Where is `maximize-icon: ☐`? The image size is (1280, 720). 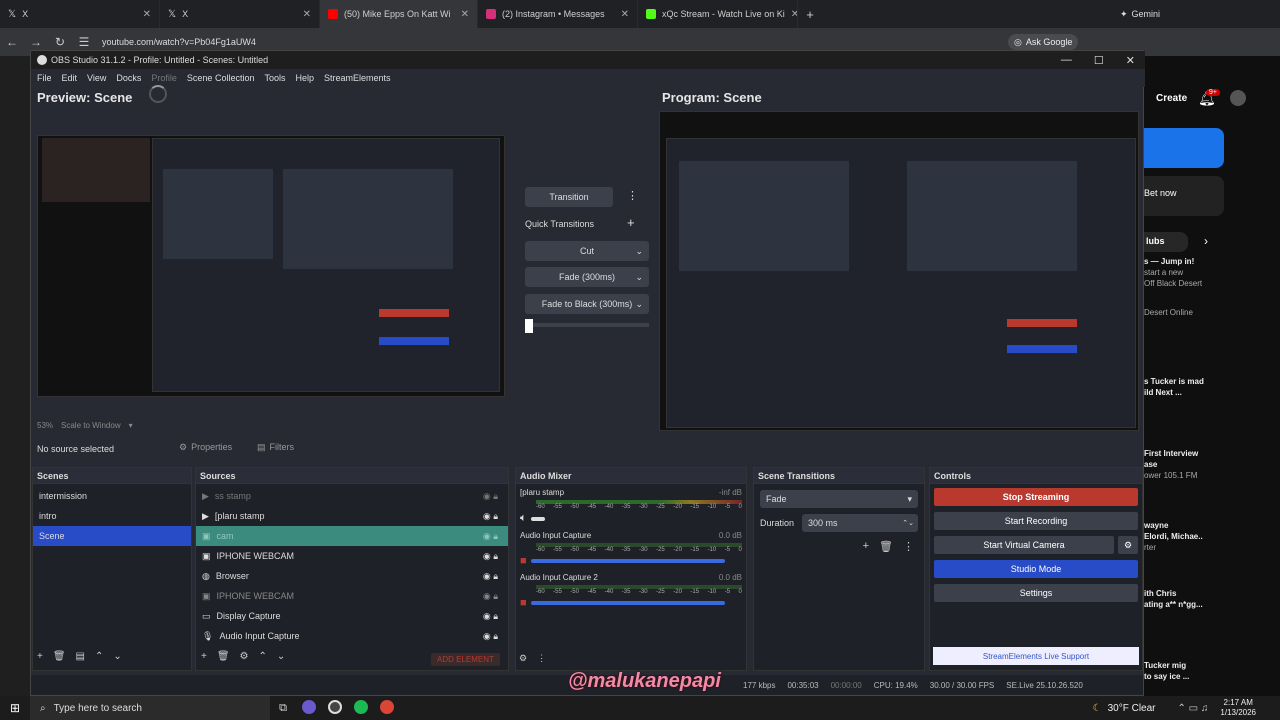
maximize-icon: ☐ is located at coordinates (1099, 60).